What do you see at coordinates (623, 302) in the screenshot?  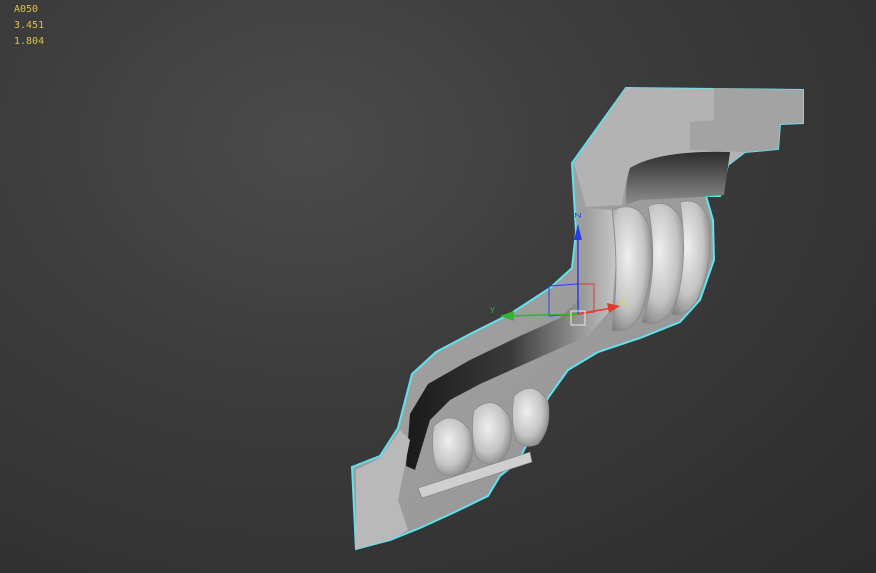 I see `gizmo-x-label: X` at bounding box center [623, 302].